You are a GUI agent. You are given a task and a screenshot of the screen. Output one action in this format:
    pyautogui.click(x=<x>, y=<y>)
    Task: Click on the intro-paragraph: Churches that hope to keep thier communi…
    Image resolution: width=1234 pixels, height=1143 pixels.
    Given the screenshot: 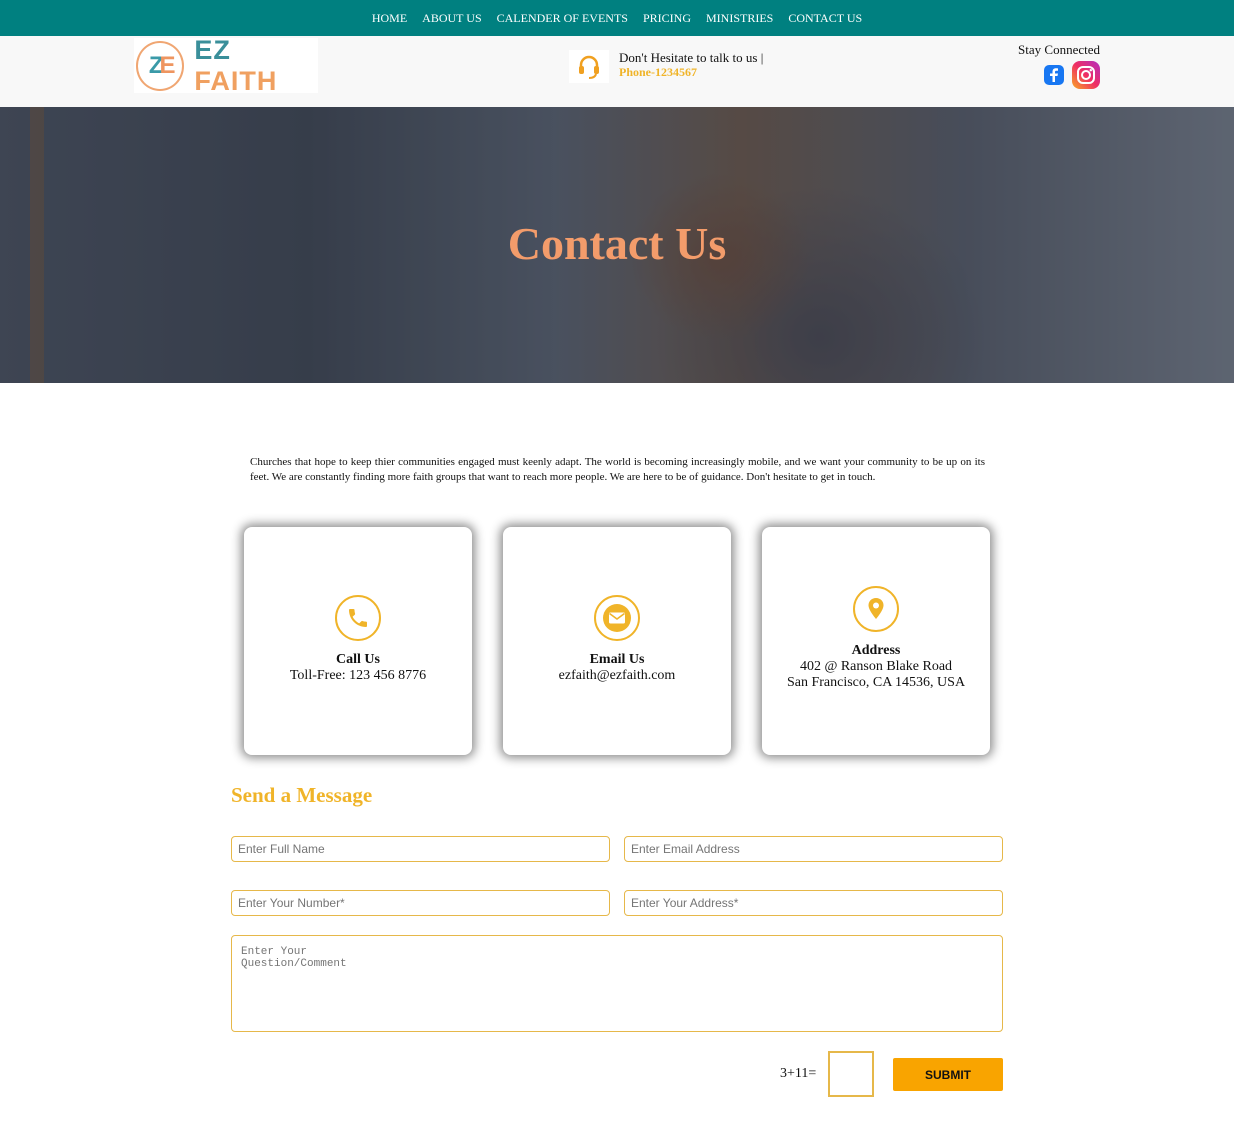 What is the action you would take?
    pyautogui.click(x=617, y=469)
    